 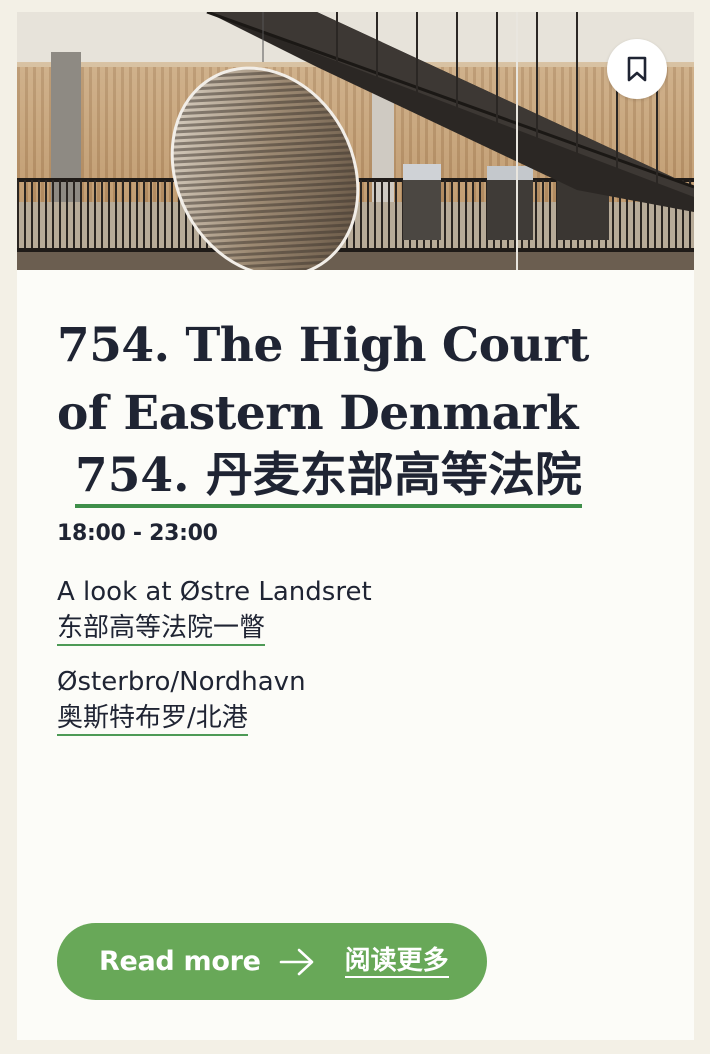 I want to click on read-more-button: Read more 阅读更多, so click(x=272, y=961).